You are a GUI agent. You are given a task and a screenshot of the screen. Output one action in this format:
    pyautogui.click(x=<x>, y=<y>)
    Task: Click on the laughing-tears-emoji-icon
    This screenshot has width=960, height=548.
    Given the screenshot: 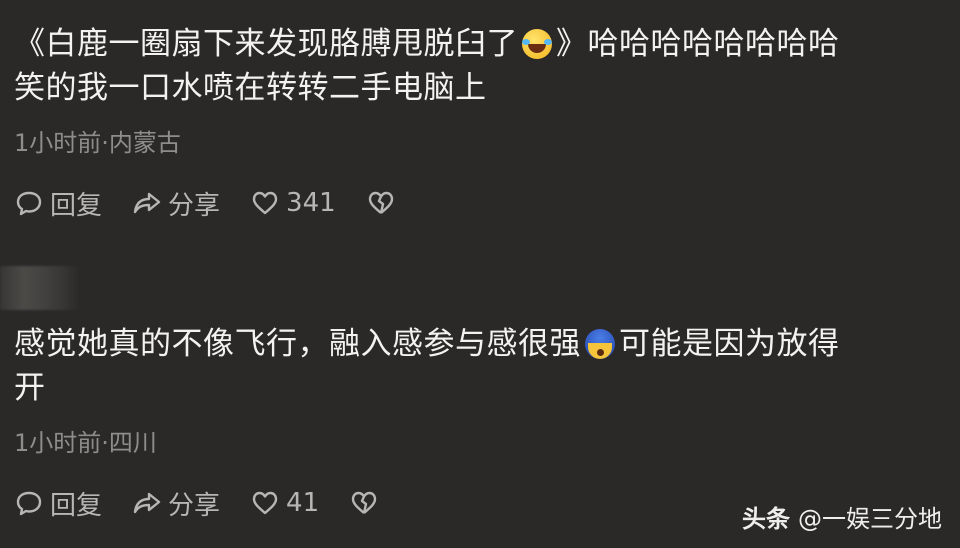 What is the action you would take?
    pyautogui.click(x=537, y=44)
    